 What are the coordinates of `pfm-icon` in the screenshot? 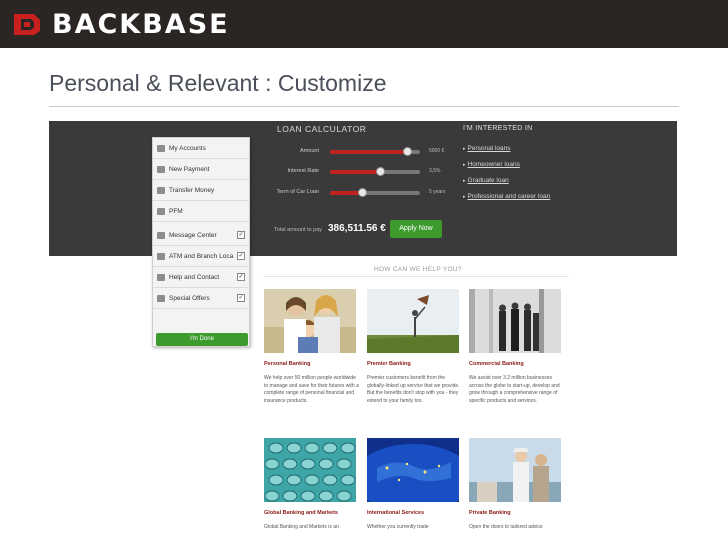 It's located at (161, 211).